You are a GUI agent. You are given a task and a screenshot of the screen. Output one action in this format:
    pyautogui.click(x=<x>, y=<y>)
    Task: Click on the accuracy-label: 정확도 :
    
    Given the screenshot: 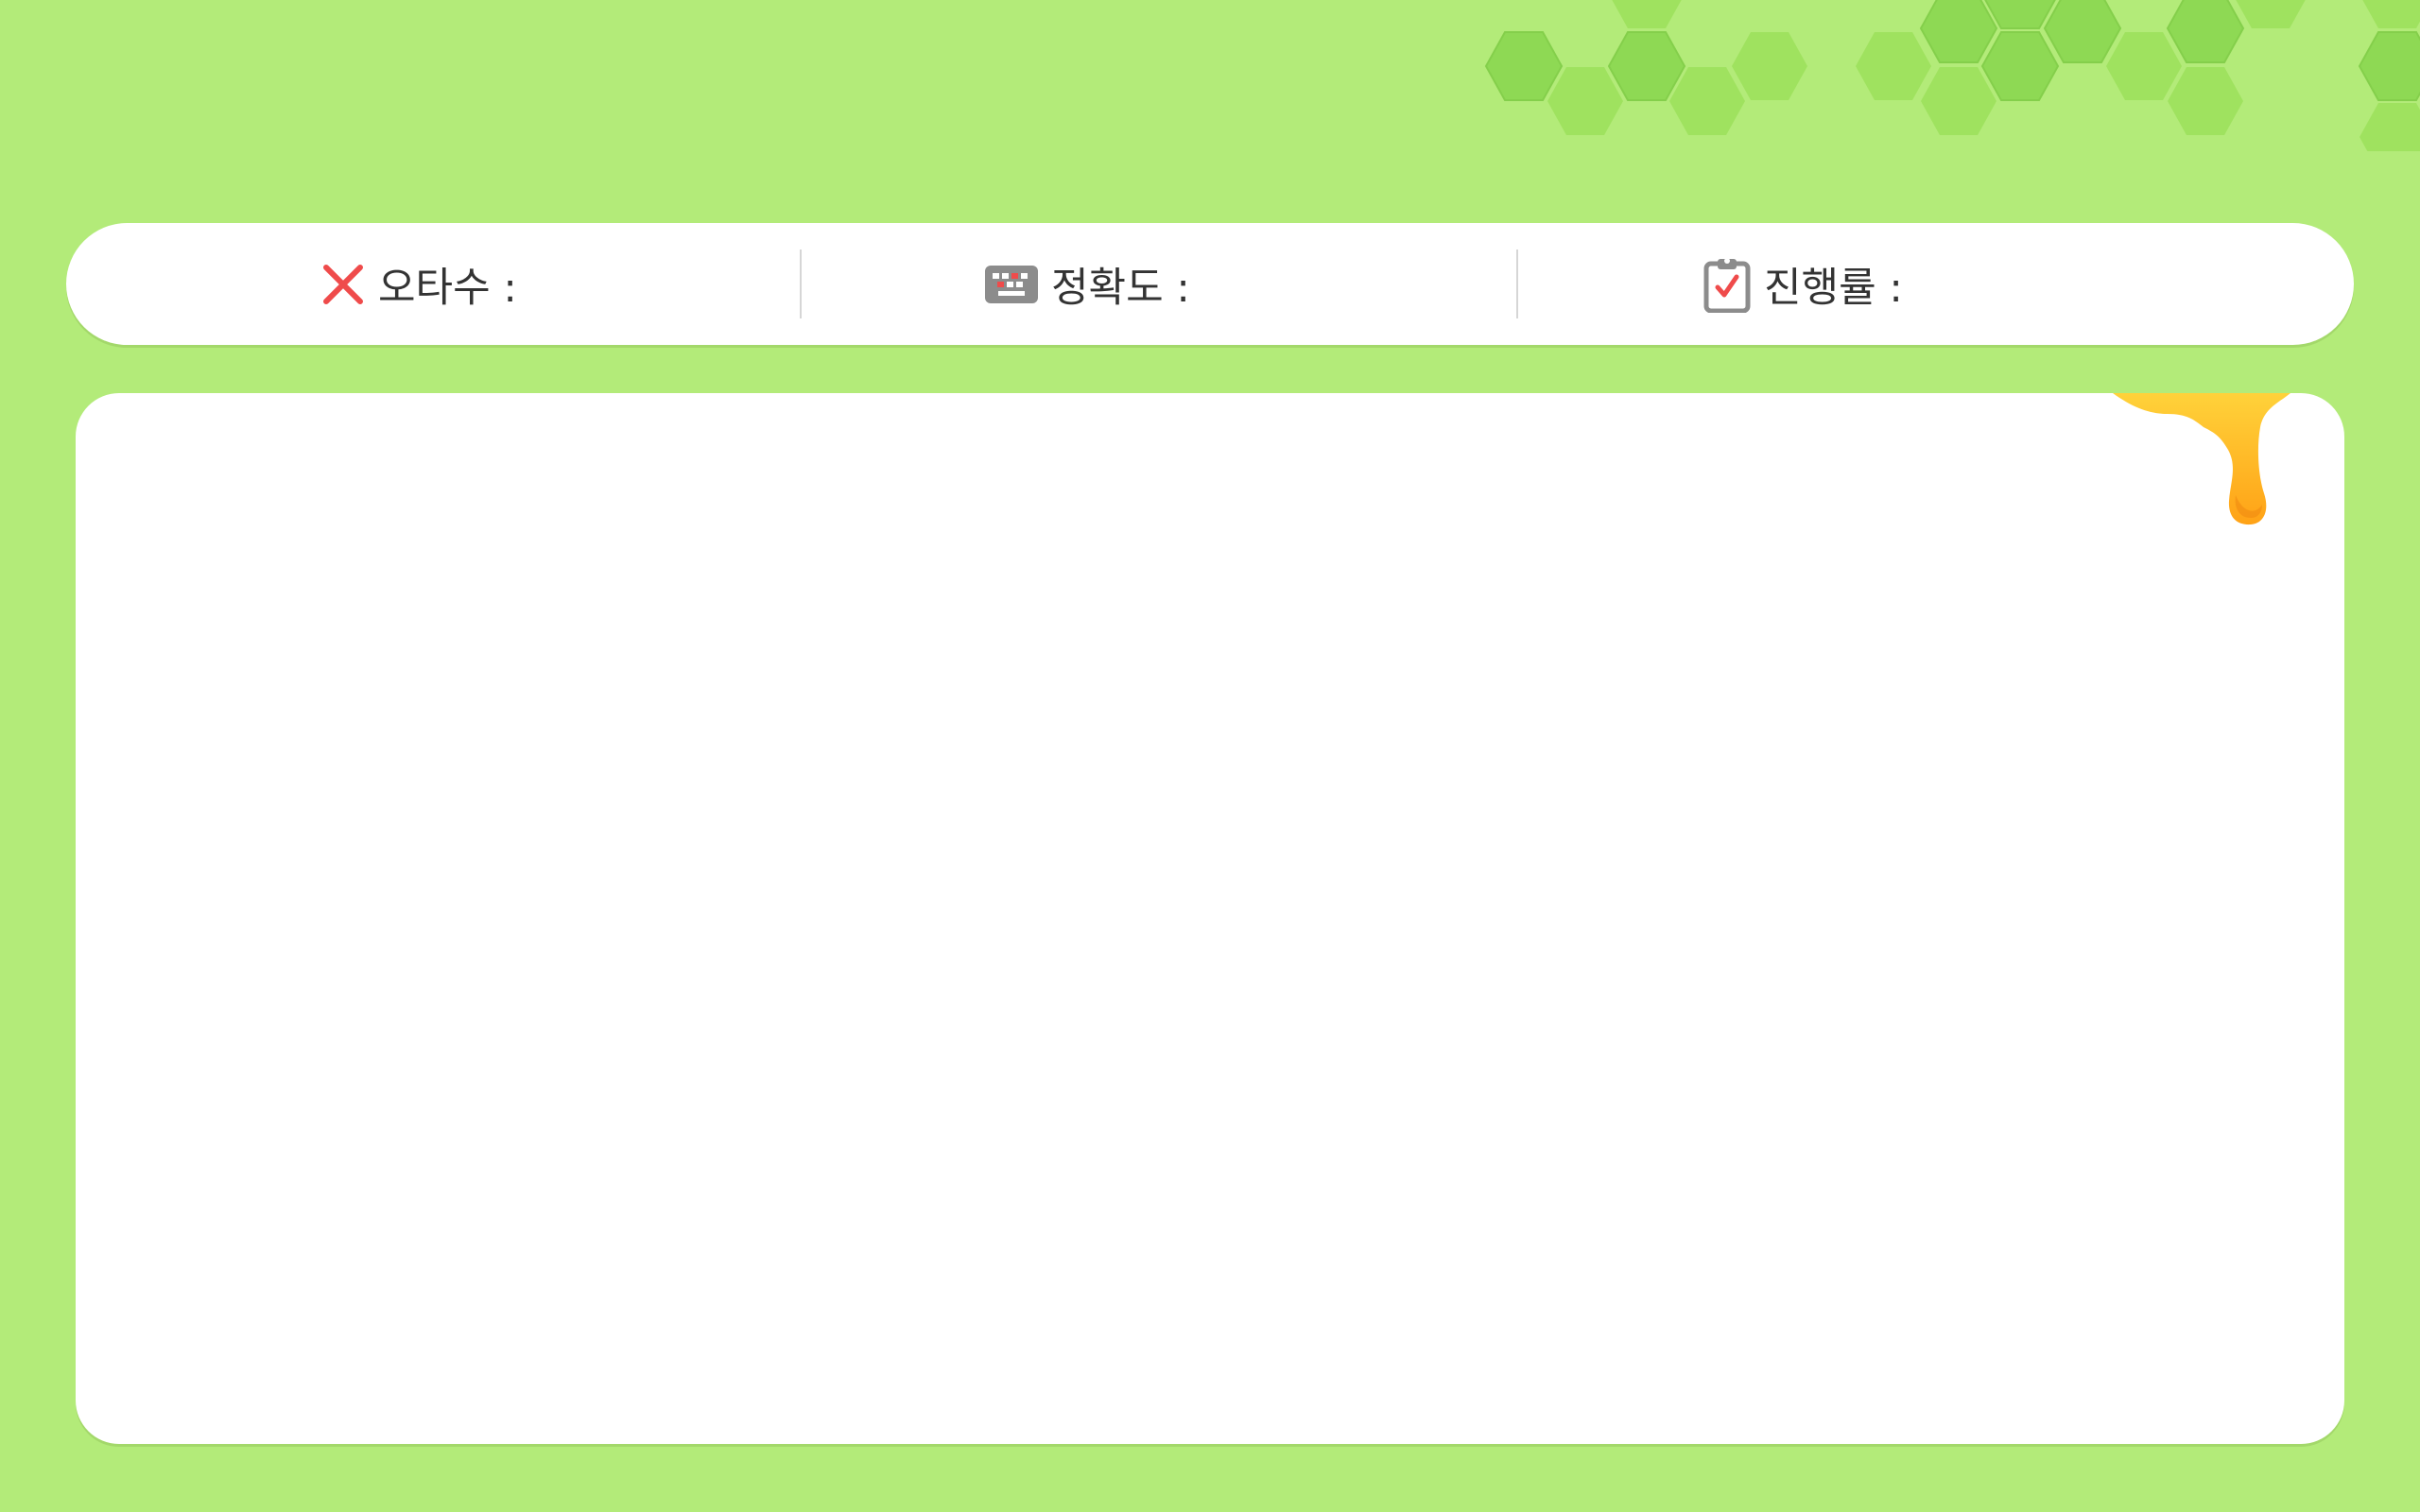 What is the action you would take?
    pyautogui.click(x=1120, y=288)
    